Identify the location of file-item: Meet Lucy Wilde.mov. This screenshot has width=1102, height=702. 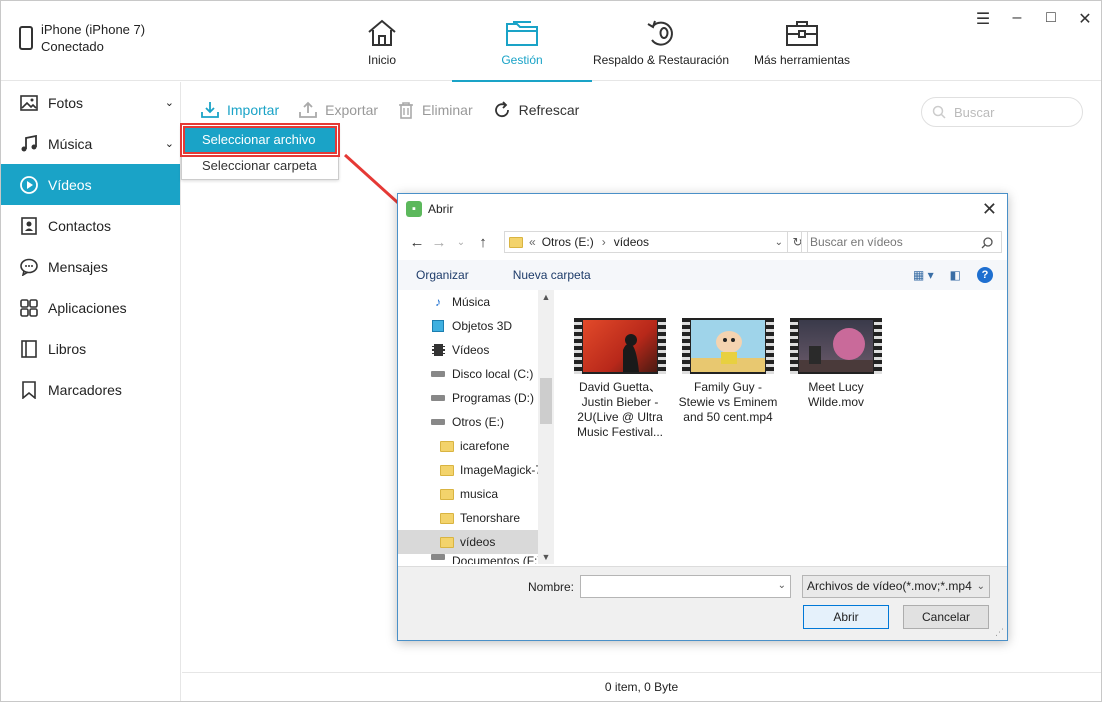
(836, 364).